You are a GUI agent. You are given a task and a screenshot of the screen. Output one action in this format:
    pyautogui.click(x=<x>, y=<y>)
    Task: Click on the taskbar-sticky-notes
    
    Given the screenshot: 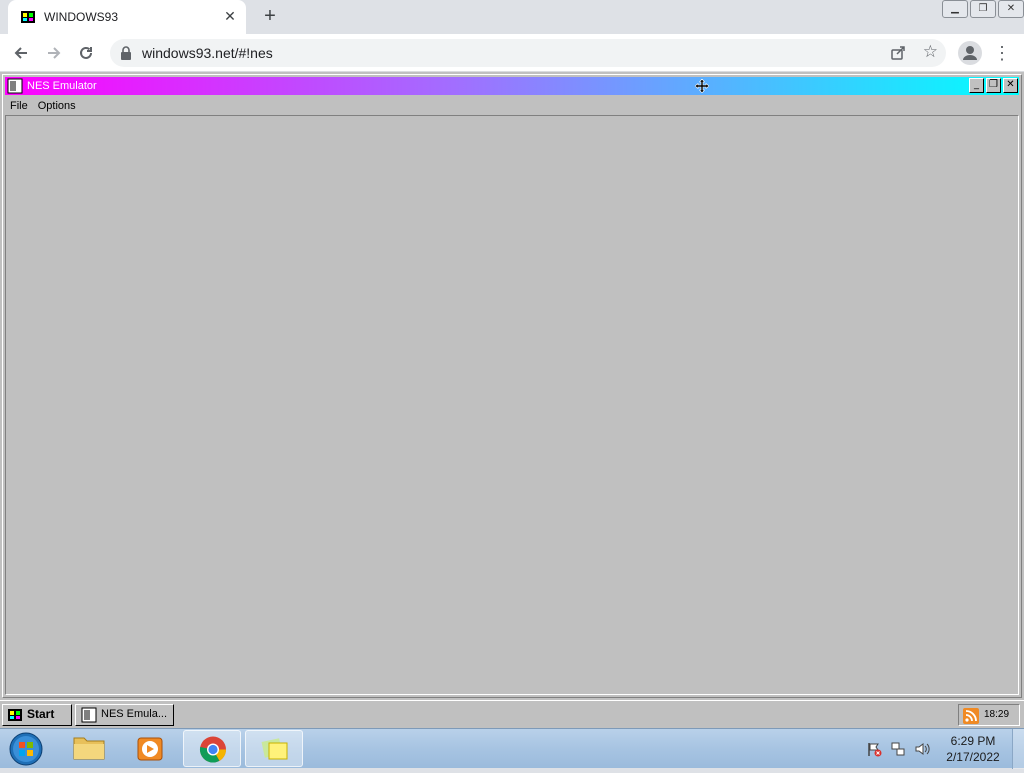 What is the action you would take?
    pyautogui.click(x=274, y=748)
    